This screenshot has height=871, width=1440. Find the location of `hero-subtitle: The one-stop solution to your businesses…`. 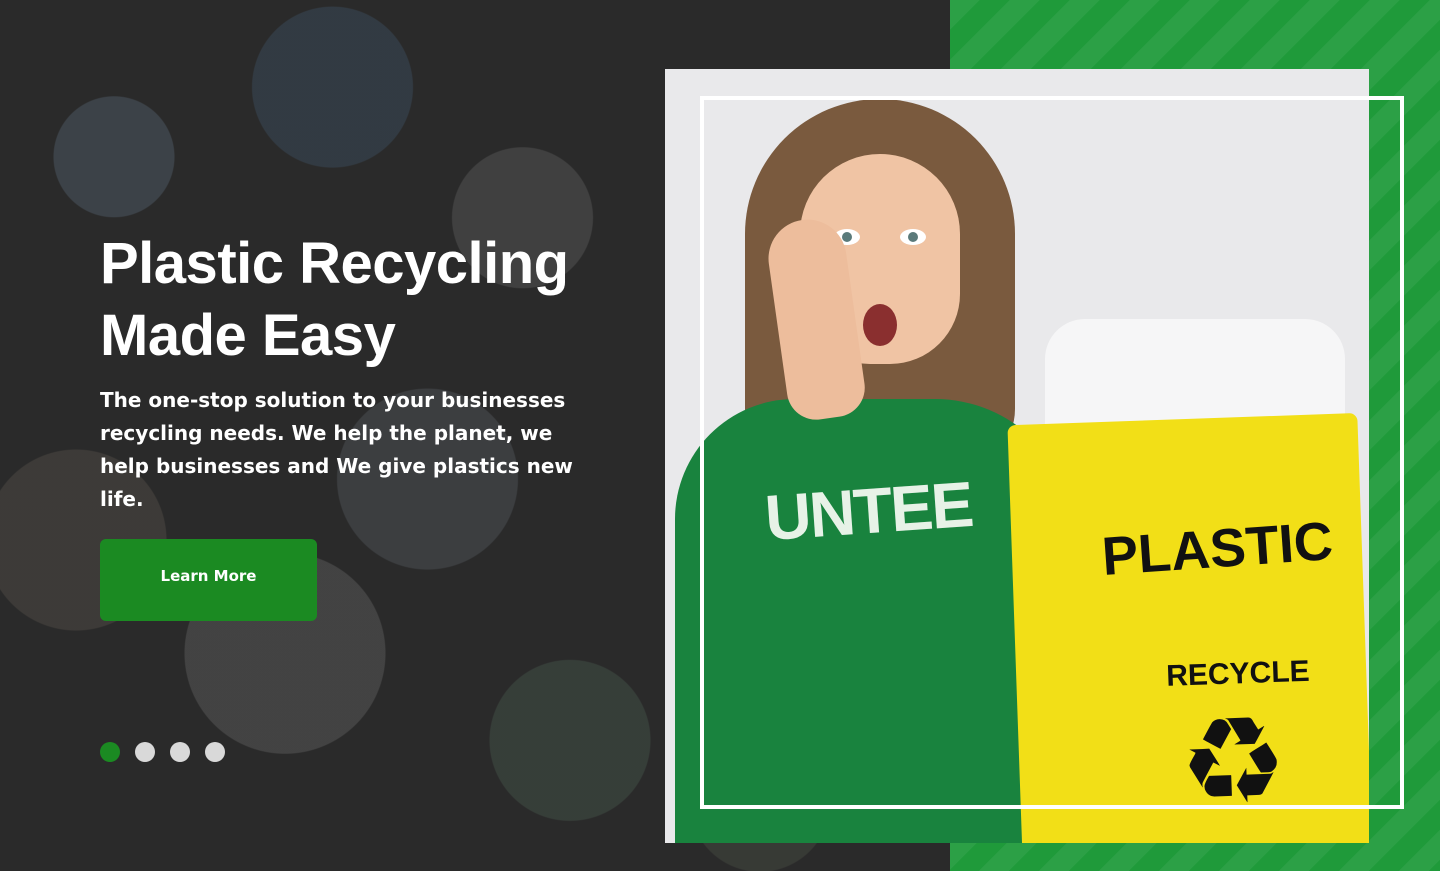

hero-subtitle: The one-stop solution to your businesses… is located at coordinates (336, 449).